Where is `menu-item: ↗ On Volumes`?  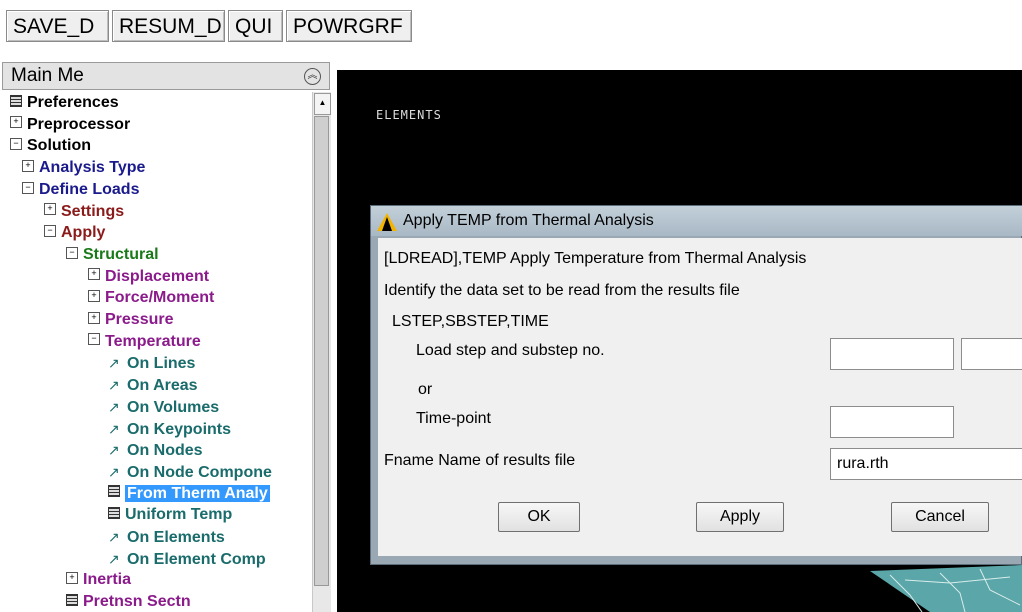
menu-item: ↗ On Volumes is located at coordinates (163, 407).